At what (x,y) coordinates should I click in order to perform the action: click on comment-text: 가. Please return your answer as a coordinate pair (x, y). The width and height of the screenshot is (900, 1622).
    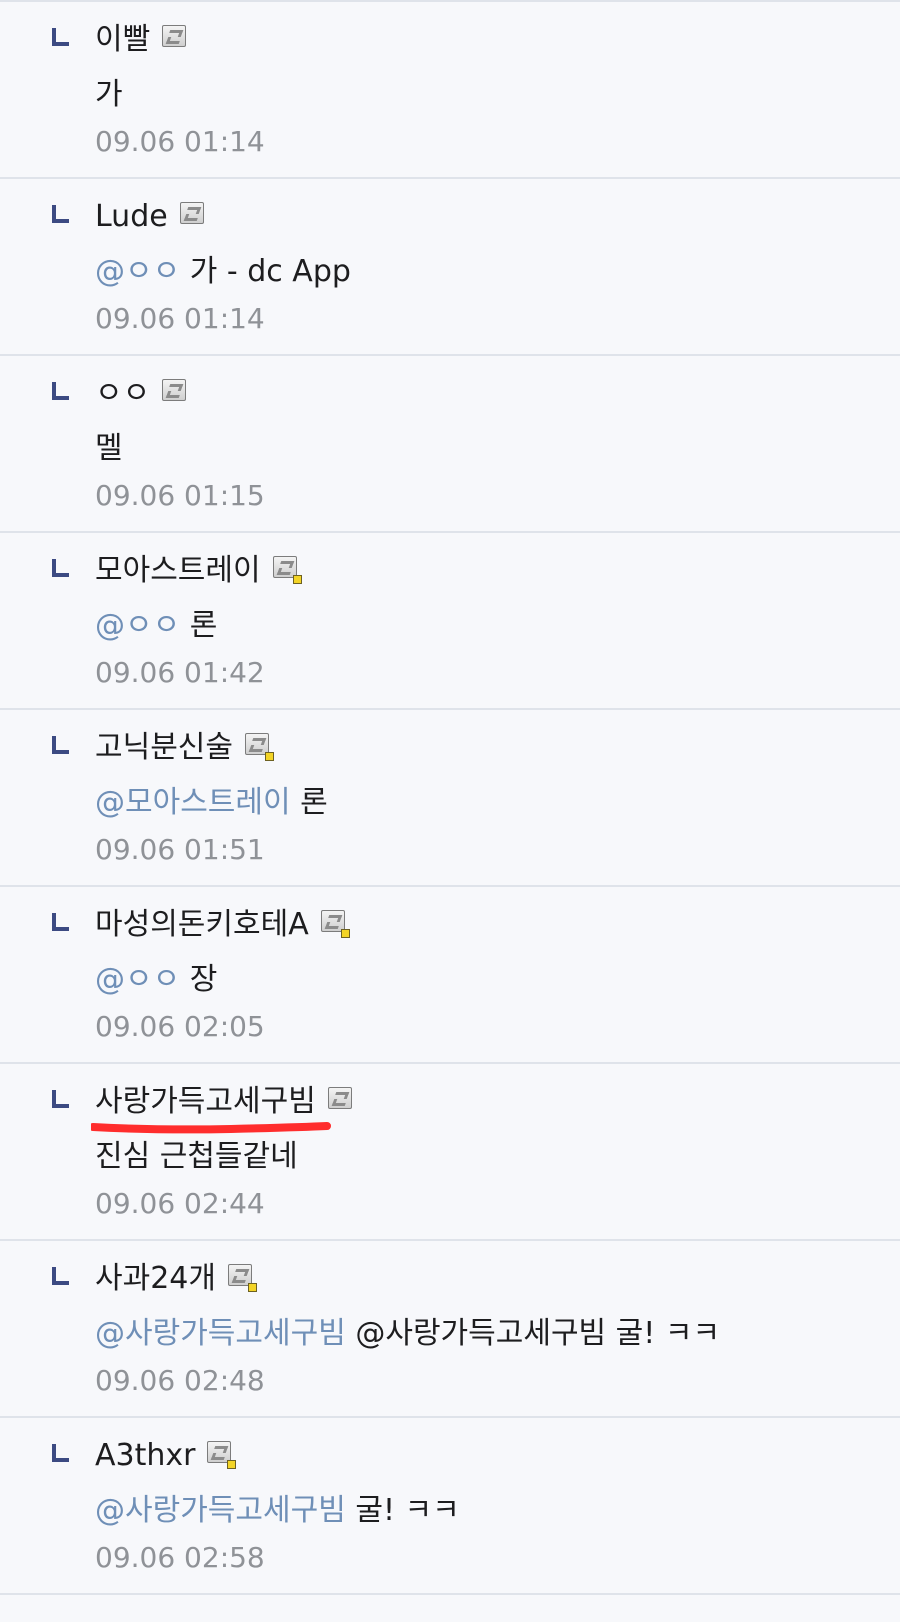
    Looking at the image, I should click on (109, 94).